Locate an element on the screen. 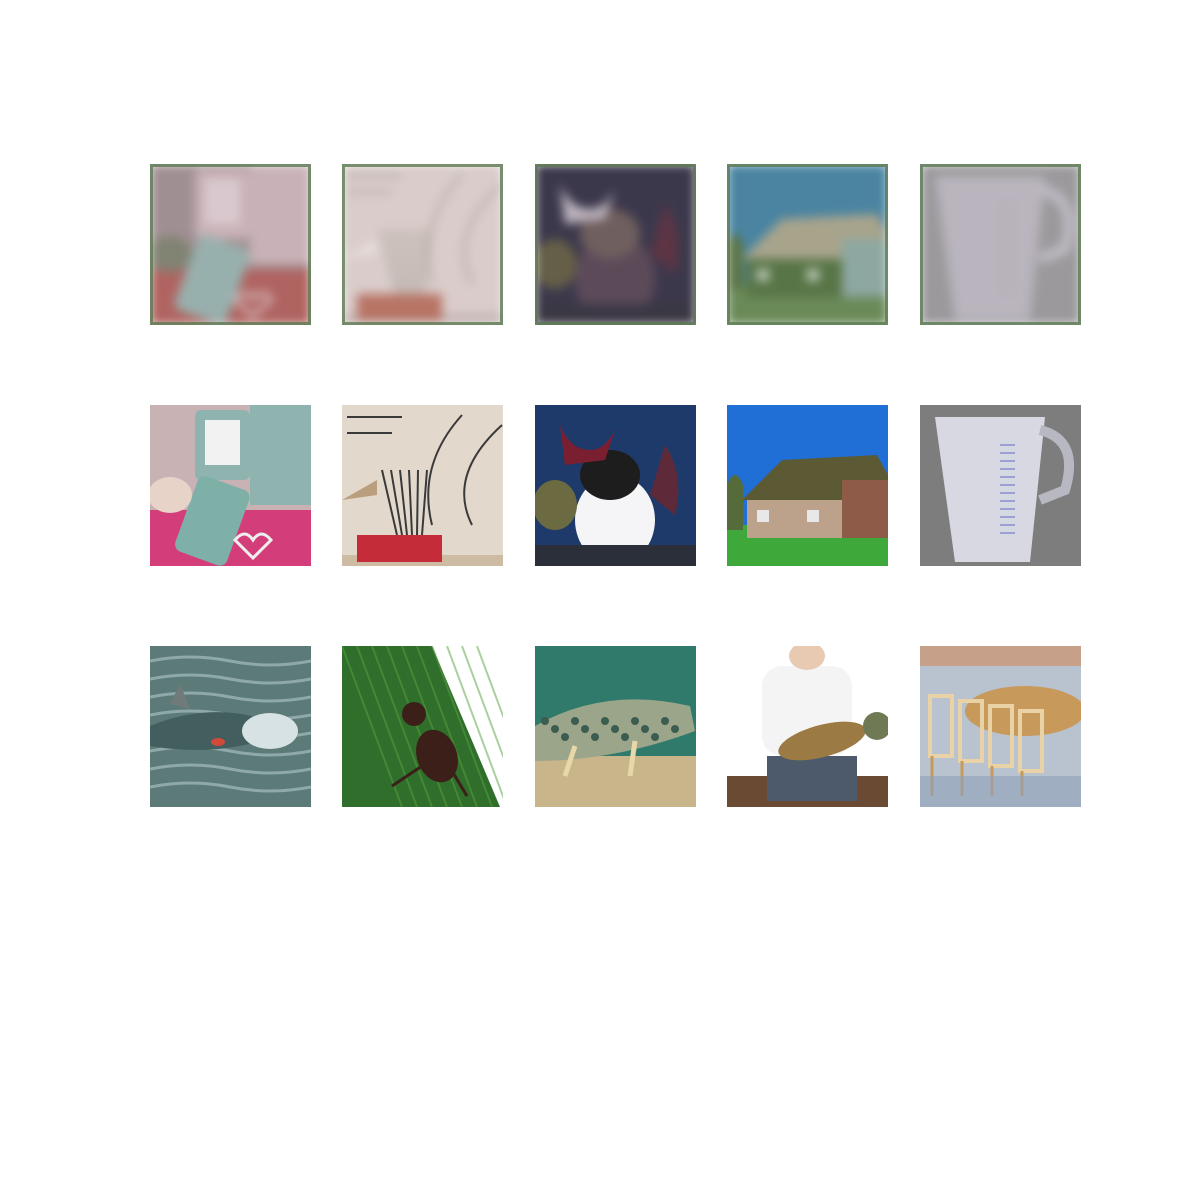  photo-fish-underwater-image is located at coordinates (615, 726).